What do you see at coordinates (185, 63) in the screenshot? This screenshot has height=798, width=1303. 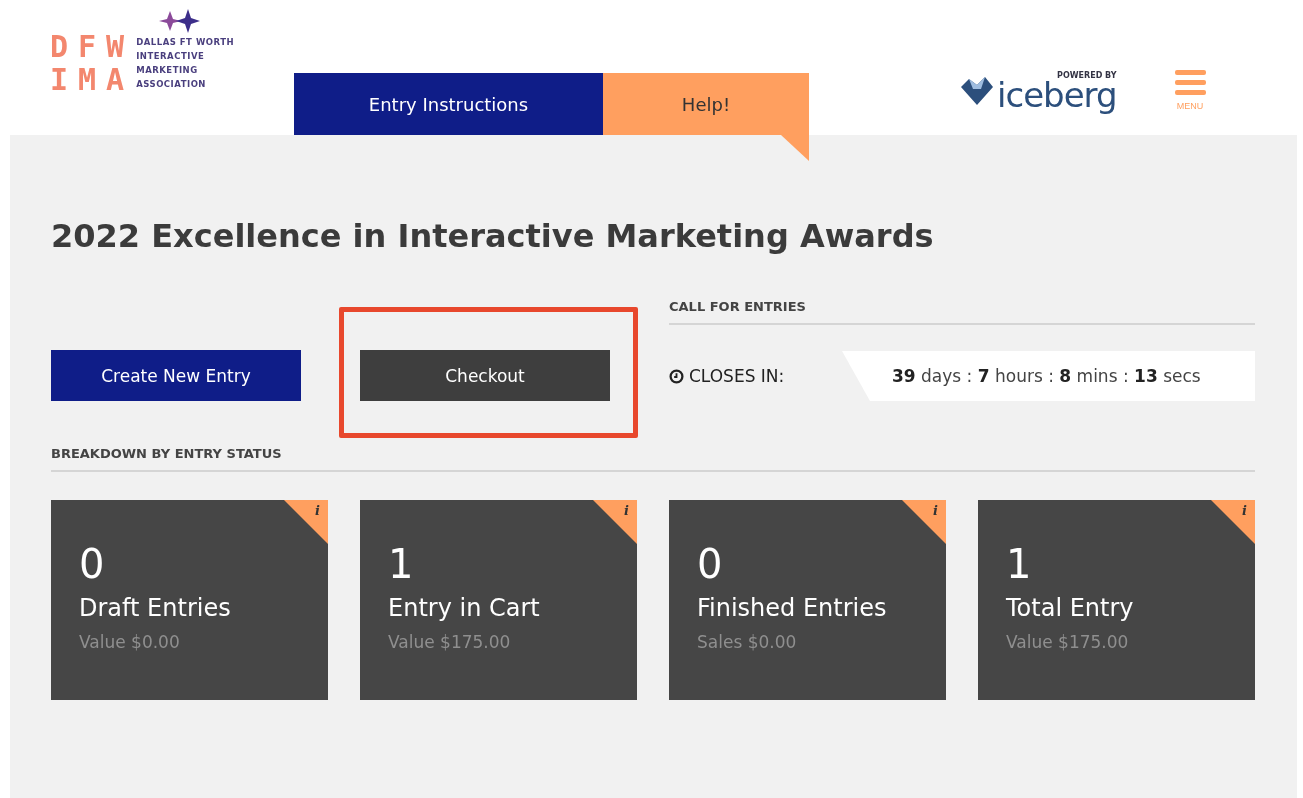 I see `logo-text: DALLAS FT WORTH INTERACTIVE MARKETING ASSOCIATION` at bounding box center [185, 63].